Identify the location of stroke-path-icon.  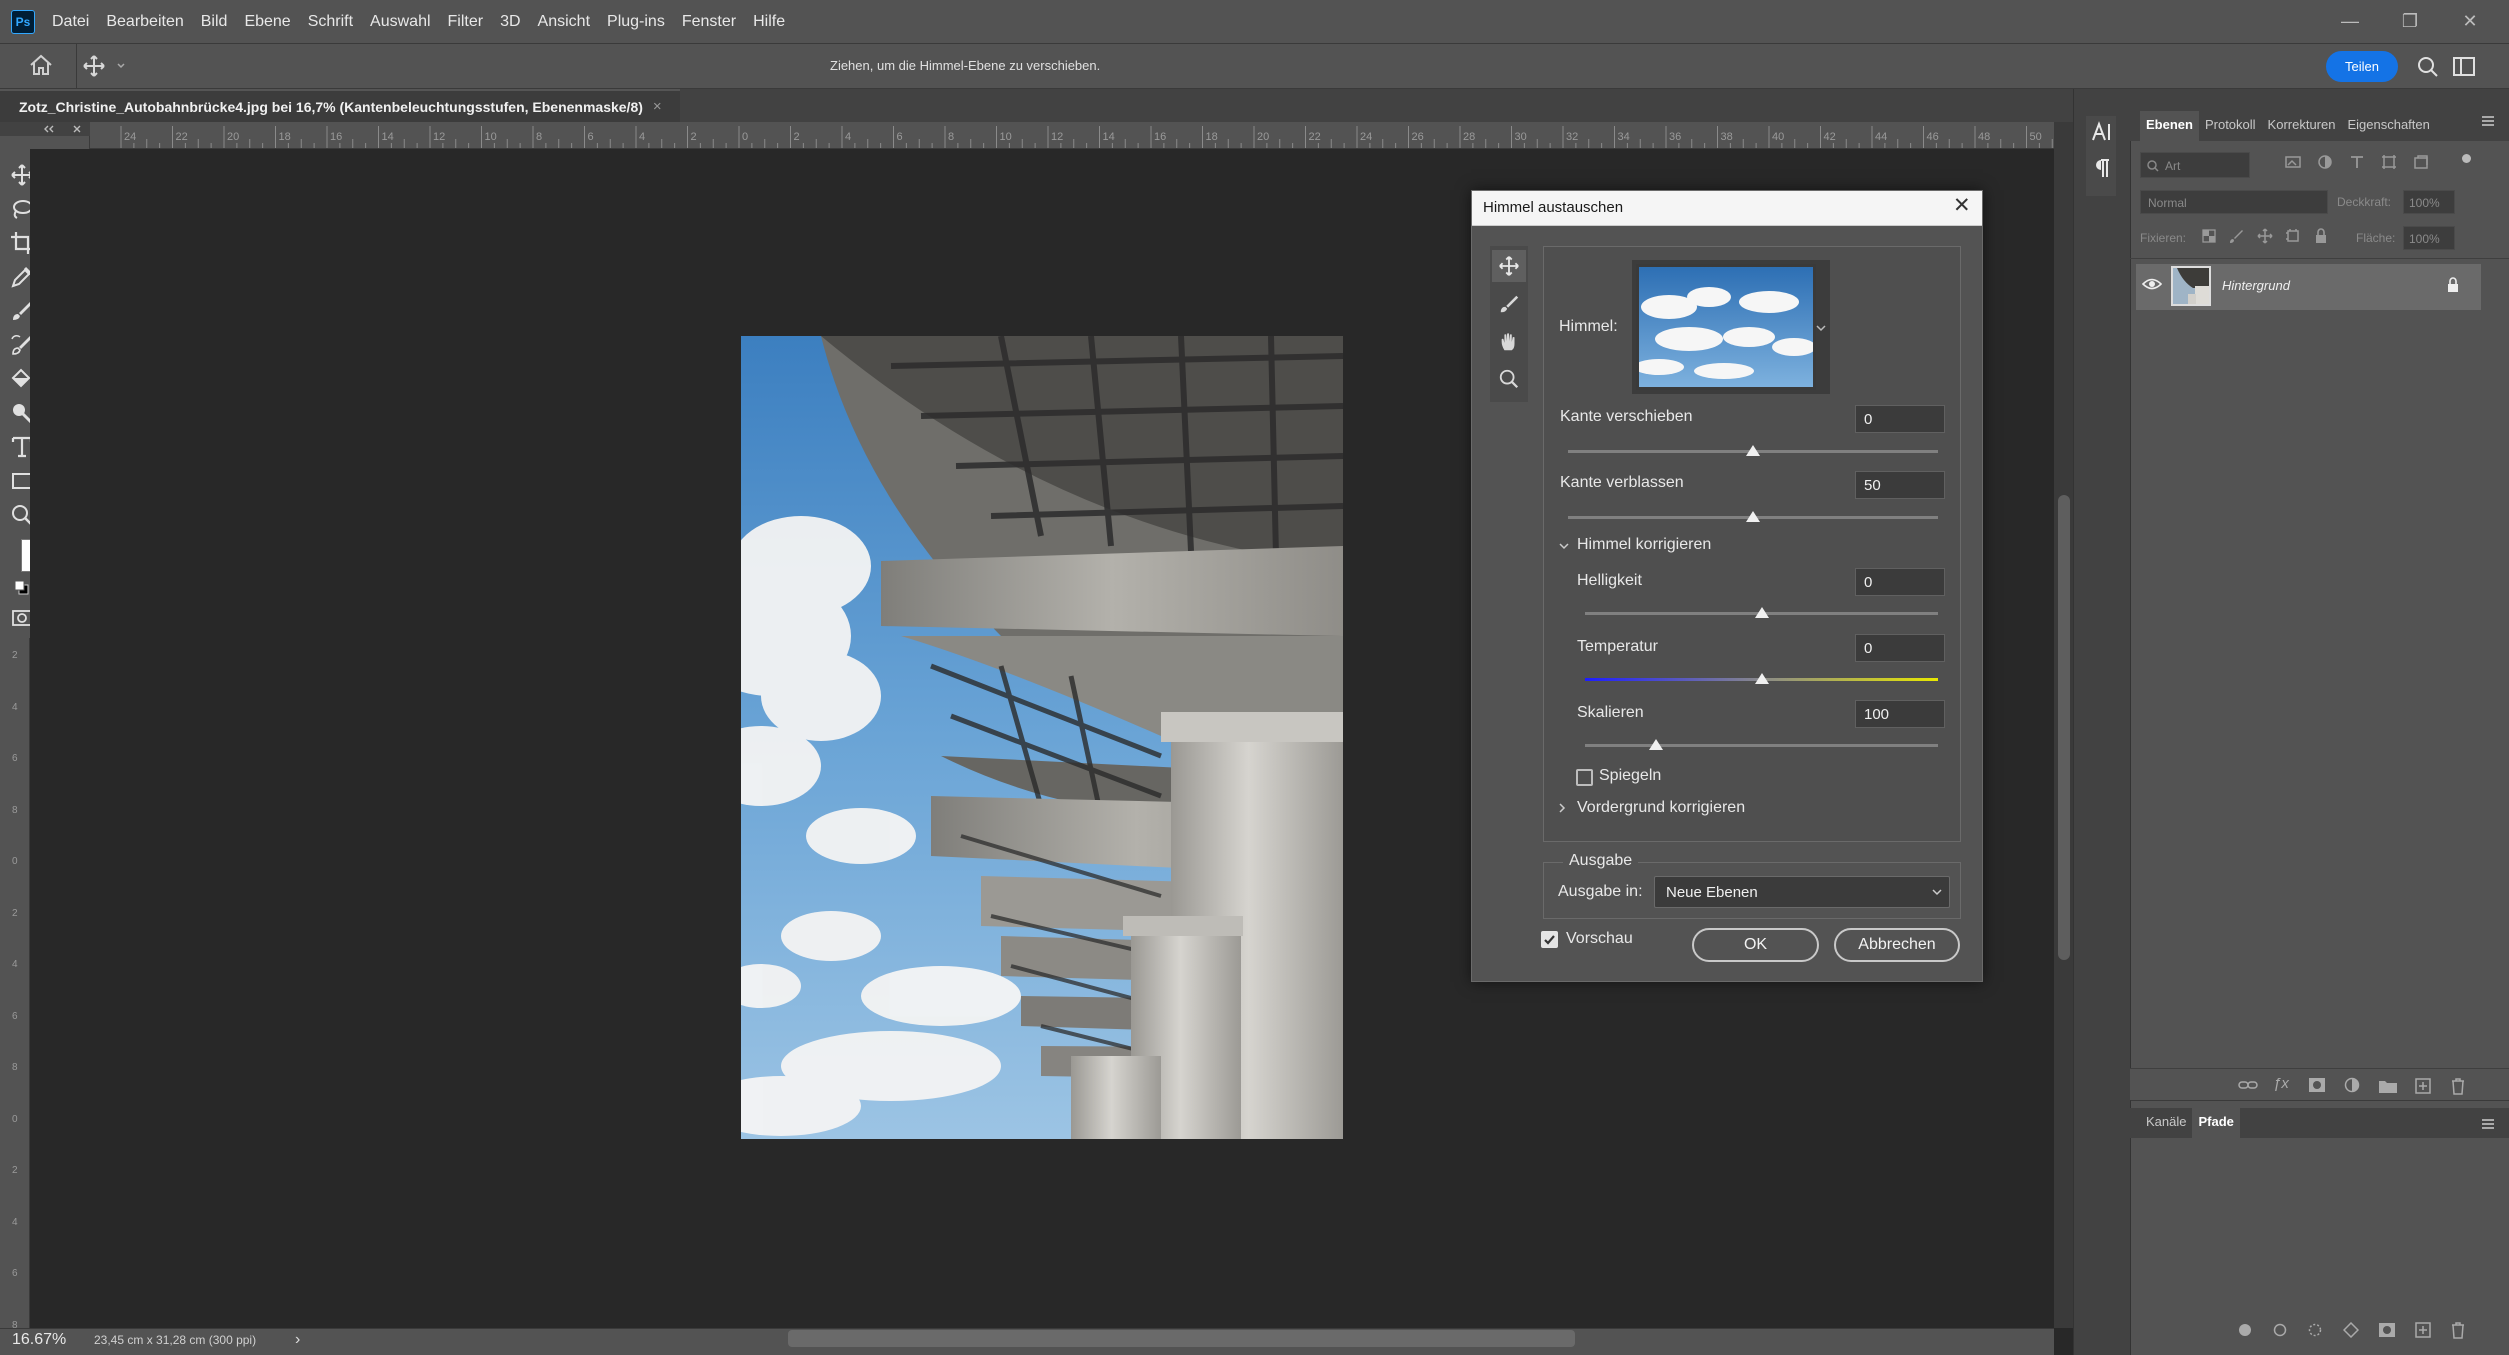
(2280, 1330).